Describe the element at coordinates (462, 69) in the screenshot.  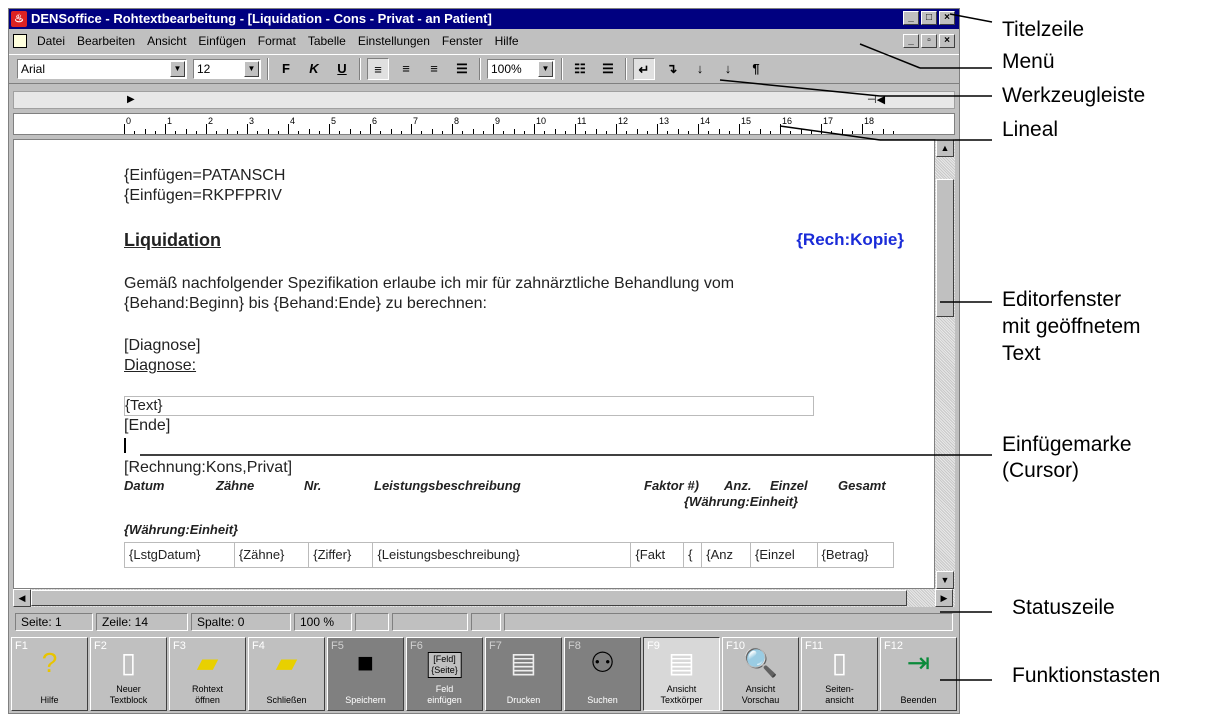
I see `justify-button: ☰` at that location.